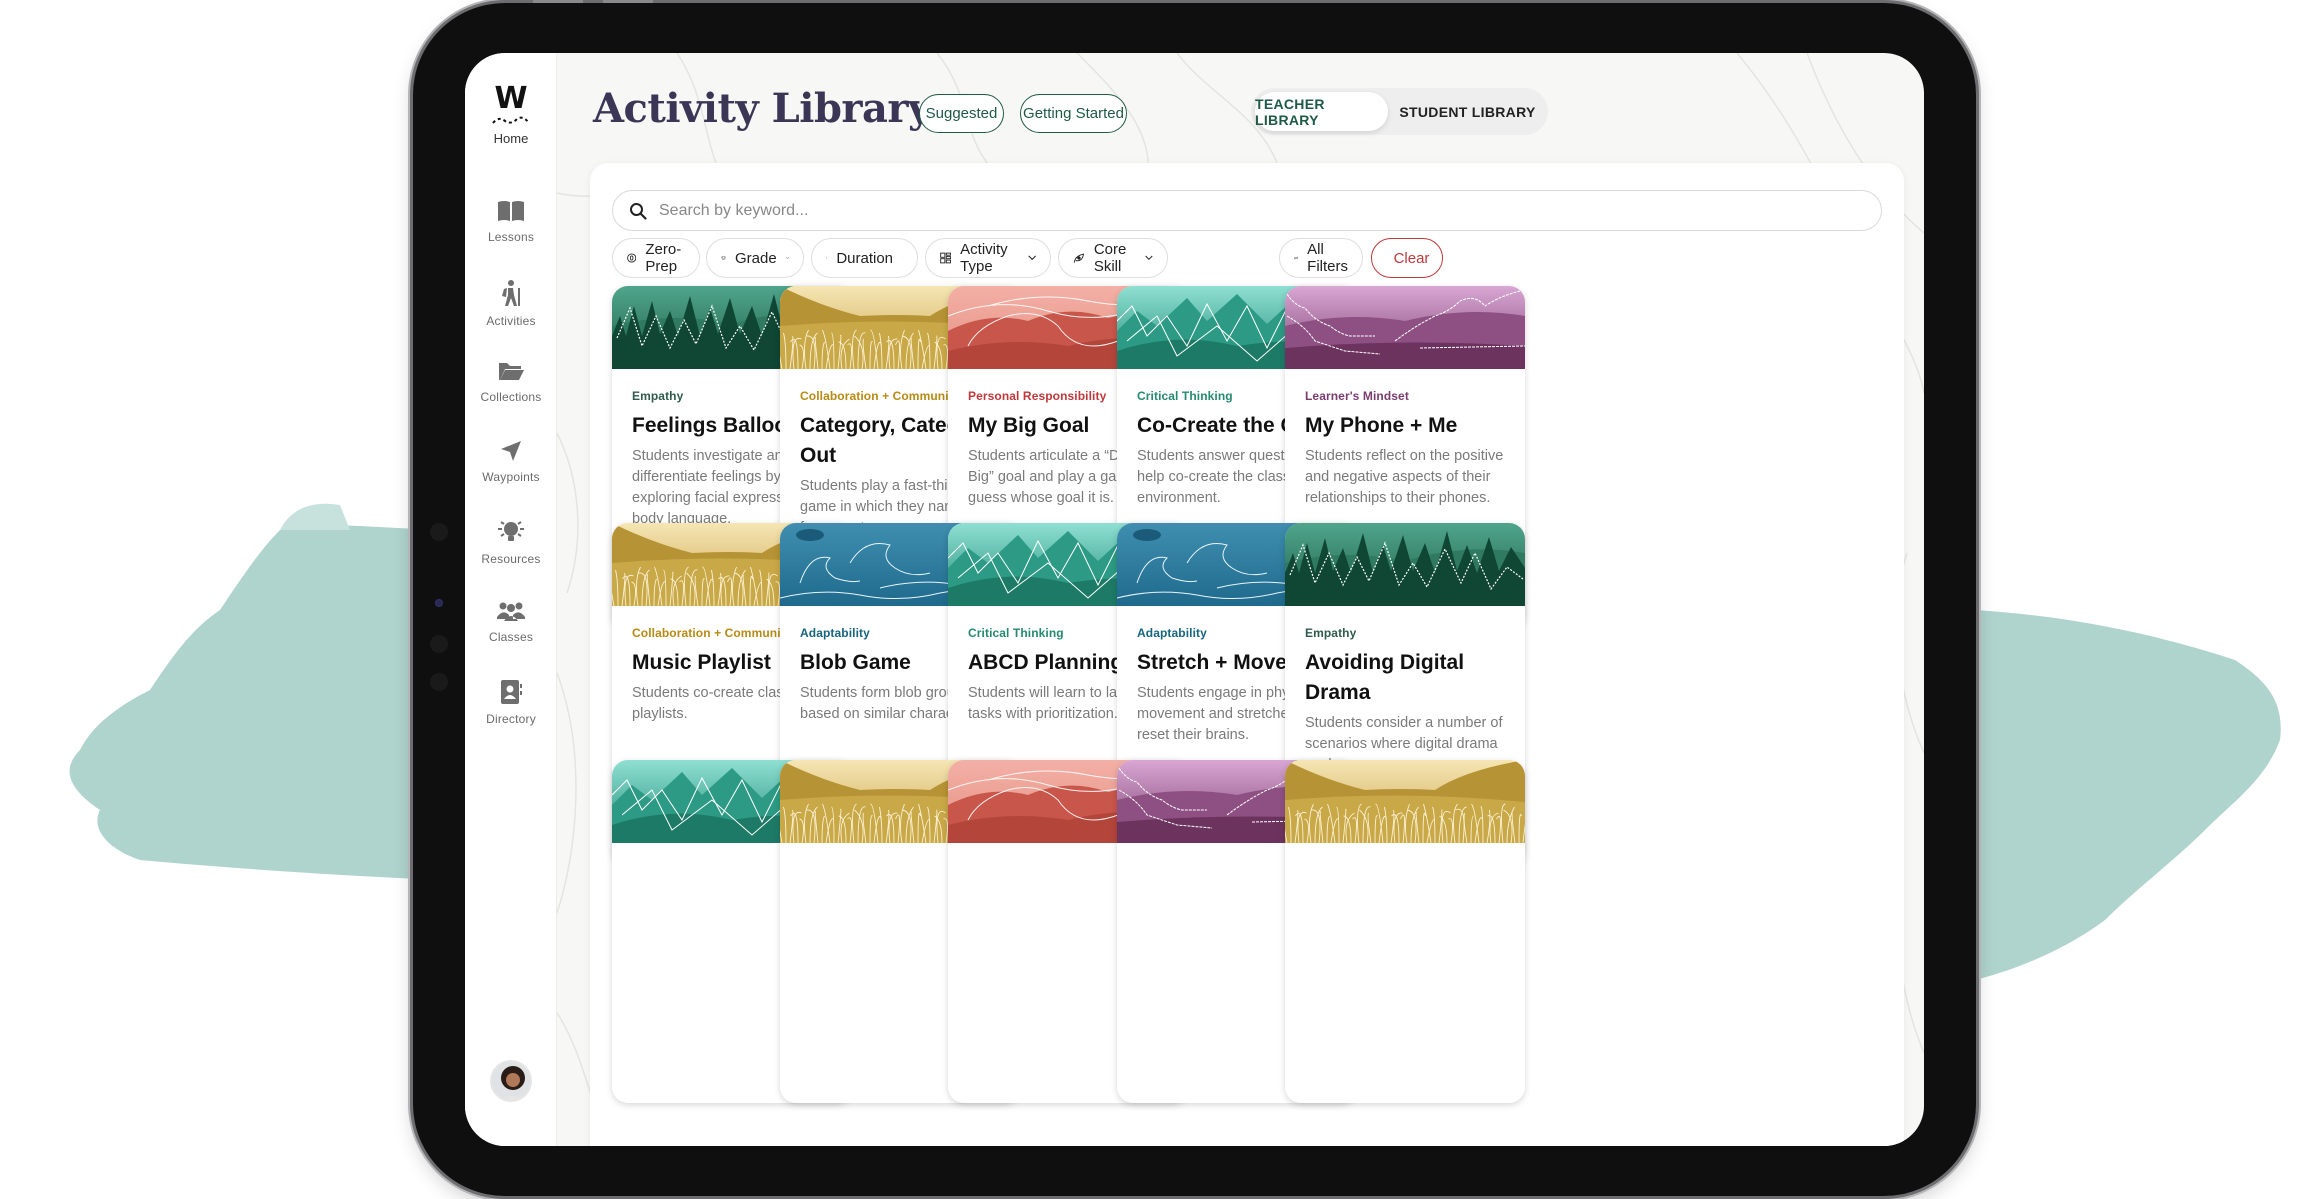 The width and height of the screenshot is (2322, 1199). Describe the element at coordinates (511, 611) in the screenshot. I see `users-icon` at that location.